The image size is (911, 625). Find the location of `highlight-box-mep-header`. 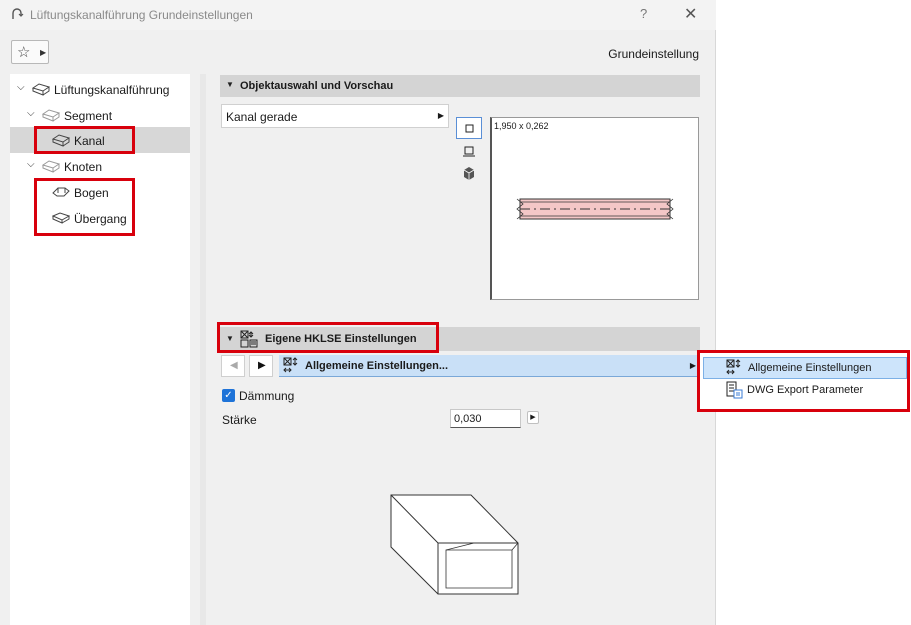

highlight-box-mep-header is located at coordinates (328, 337).